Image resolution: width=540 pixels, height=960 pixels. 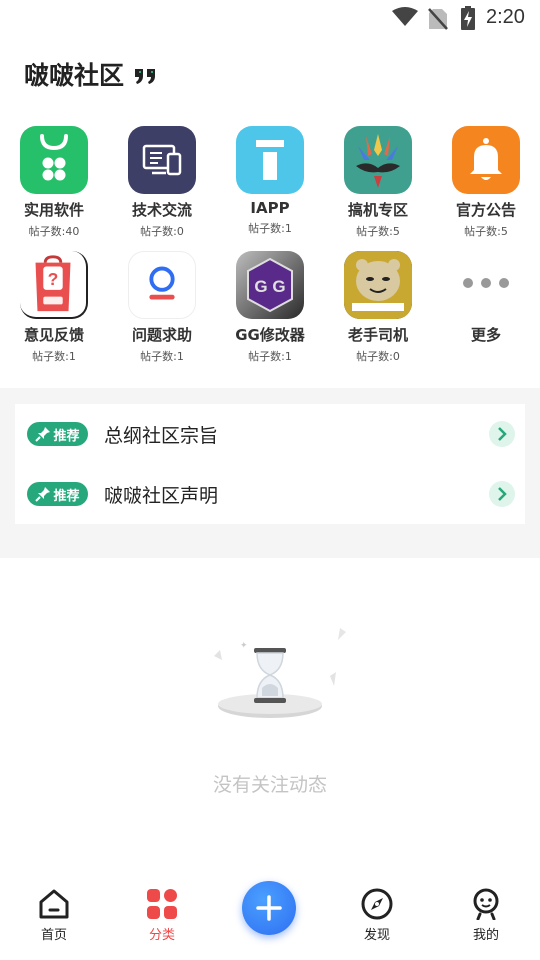 I want to click on feedback-bag-icon: ?, so click(x=54, y=285).